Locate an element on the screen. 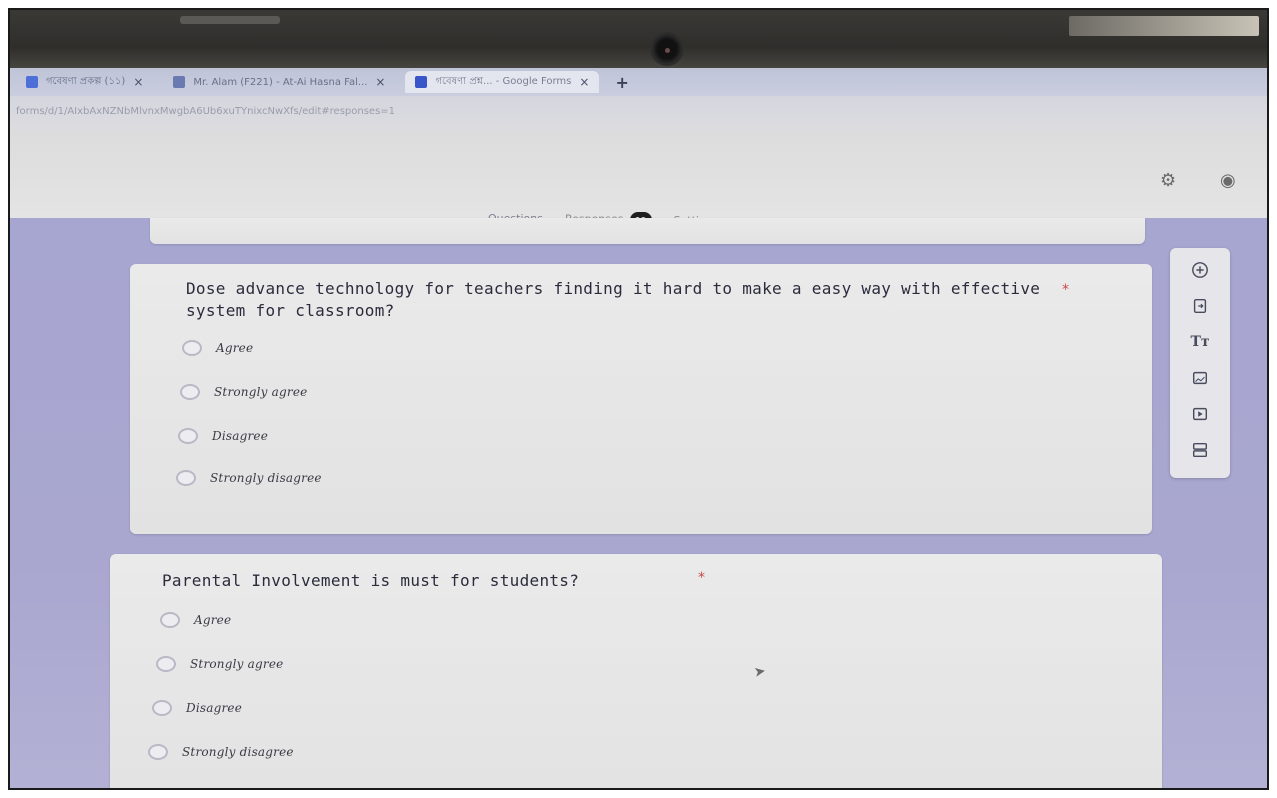  webcam-led is located at coordinates (667, 50).